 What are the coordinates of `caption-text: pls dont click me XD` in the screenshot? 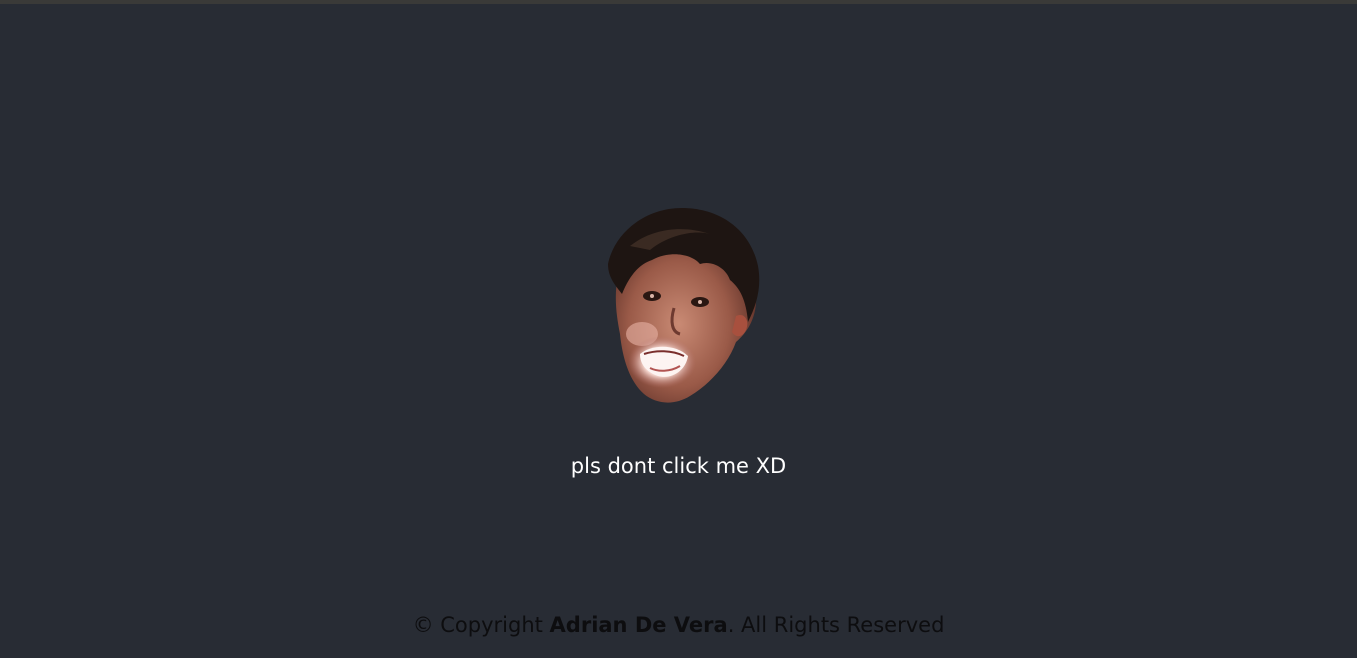 It's located at (678, 466).